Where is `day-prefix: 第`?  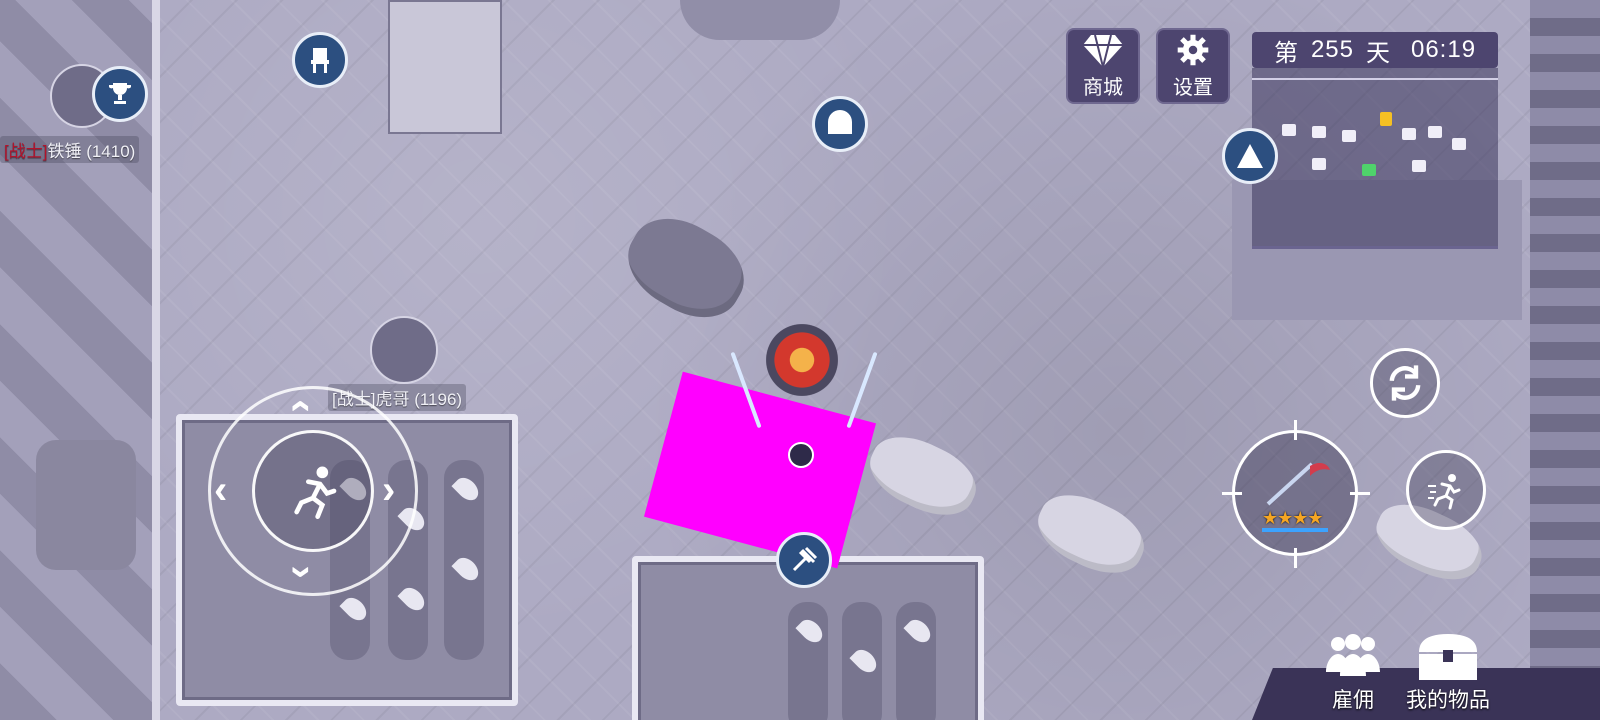 day-prefix: 第 is located at coordinates (1286, 53).